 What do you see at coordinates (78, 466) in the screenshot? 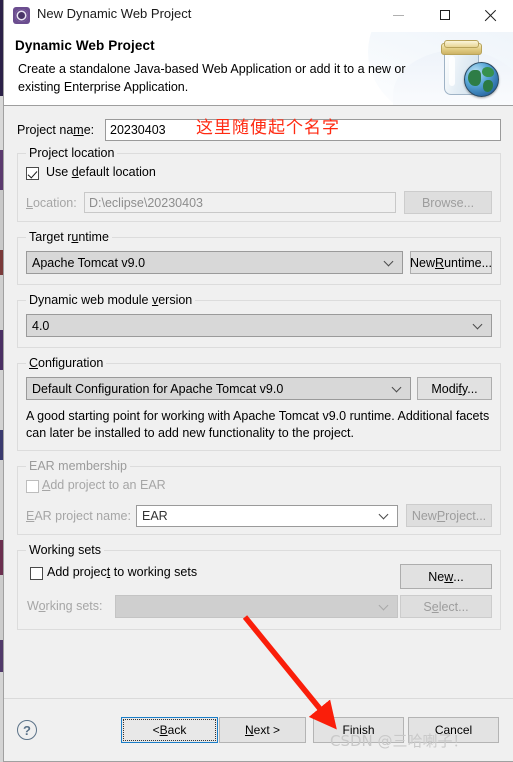
I see `ear-membership-legend: EAR membership` at bounding box center [78, 466].